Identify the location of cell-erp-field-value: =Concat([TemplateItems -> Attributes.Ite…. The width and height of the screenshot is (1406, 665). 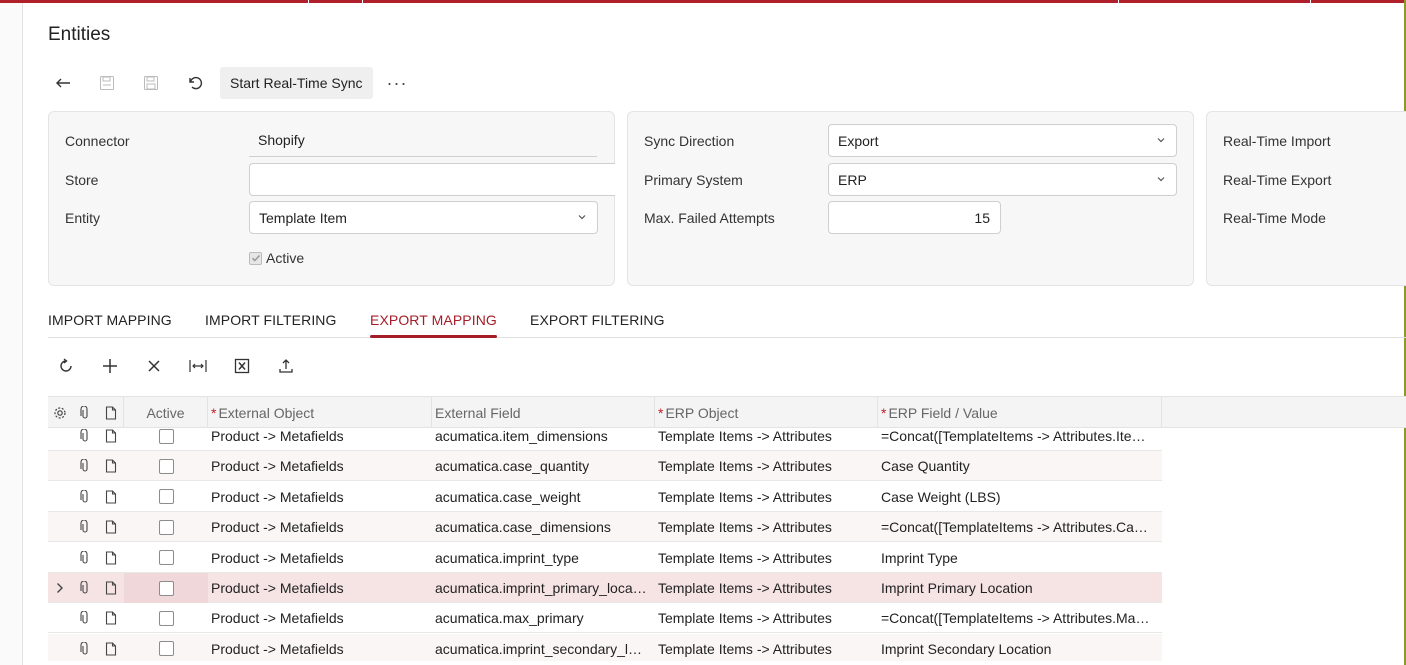
(1020, 436).